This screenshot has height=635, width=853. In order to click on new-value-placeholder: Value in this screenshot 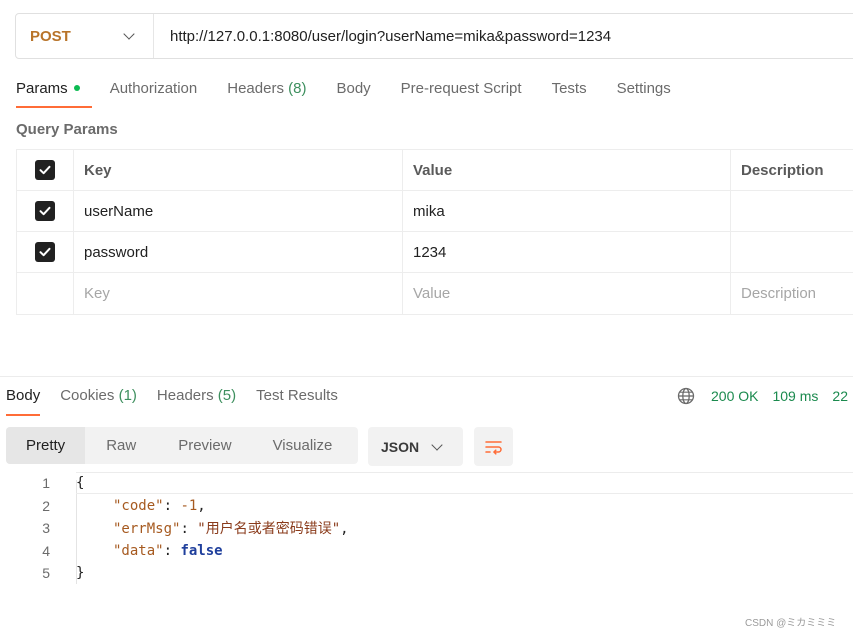, I will do `click(567, 293)`.